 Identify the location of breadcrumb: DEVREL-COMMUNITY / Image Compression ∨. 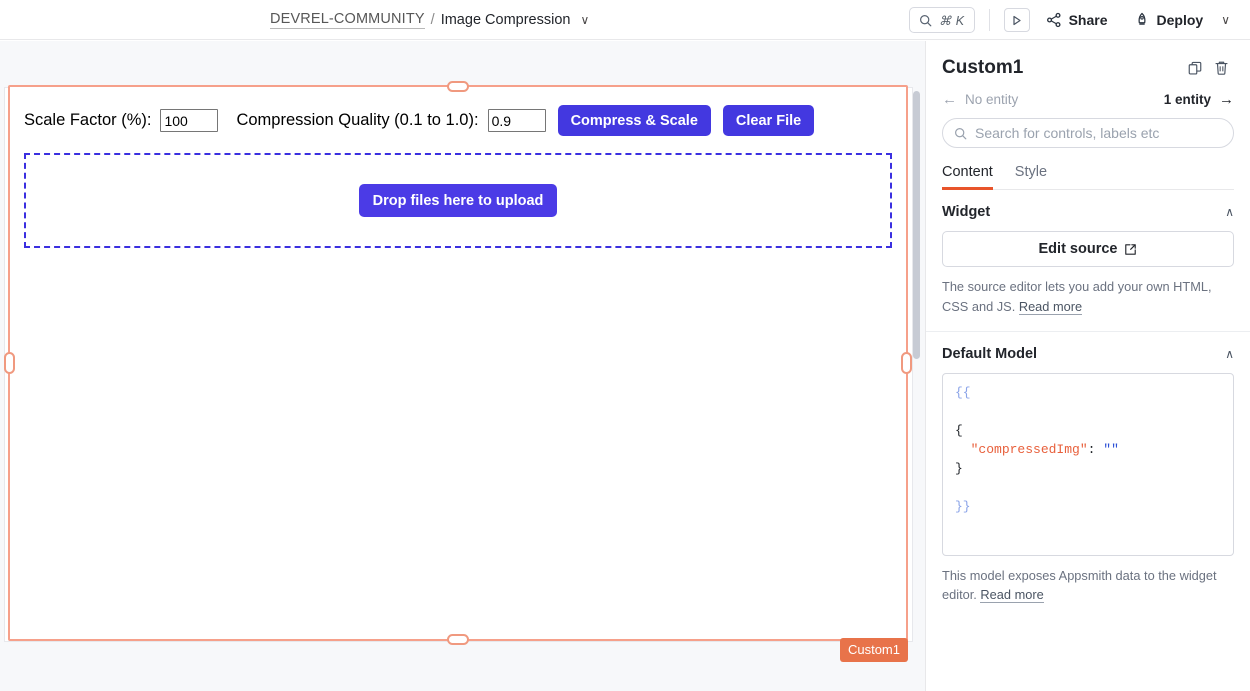
(429, 20).